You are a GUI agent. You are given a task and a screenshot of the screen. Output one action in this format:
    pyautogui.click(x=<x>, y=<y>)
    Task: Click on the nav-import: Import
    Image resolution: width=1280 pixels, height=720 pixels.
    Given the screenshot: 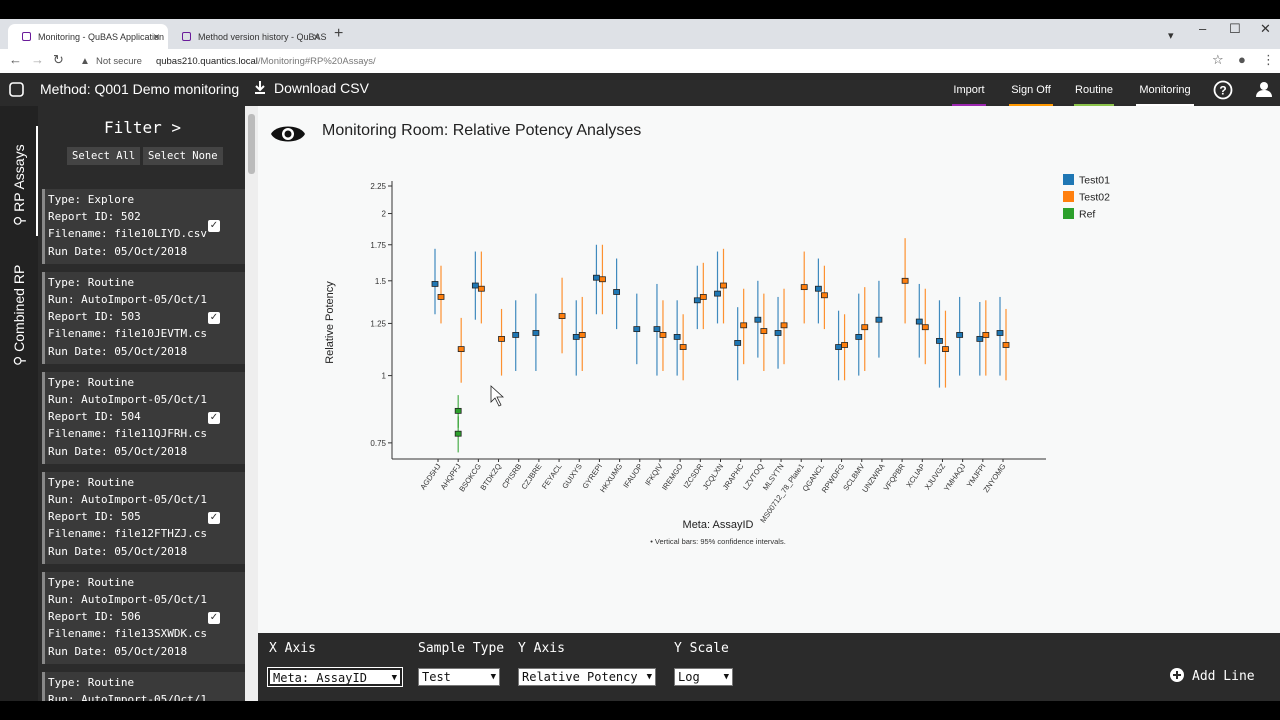 What is the action you would take?
    pyautogui.click(x=969, y=89)
    